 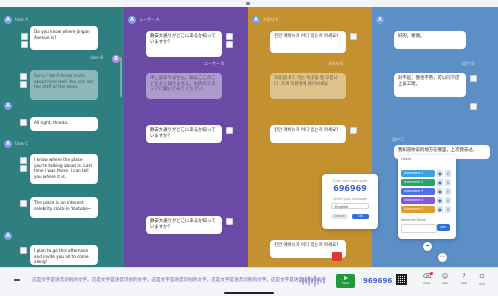 I want to click on username: User A, so click(x=22, y=19).